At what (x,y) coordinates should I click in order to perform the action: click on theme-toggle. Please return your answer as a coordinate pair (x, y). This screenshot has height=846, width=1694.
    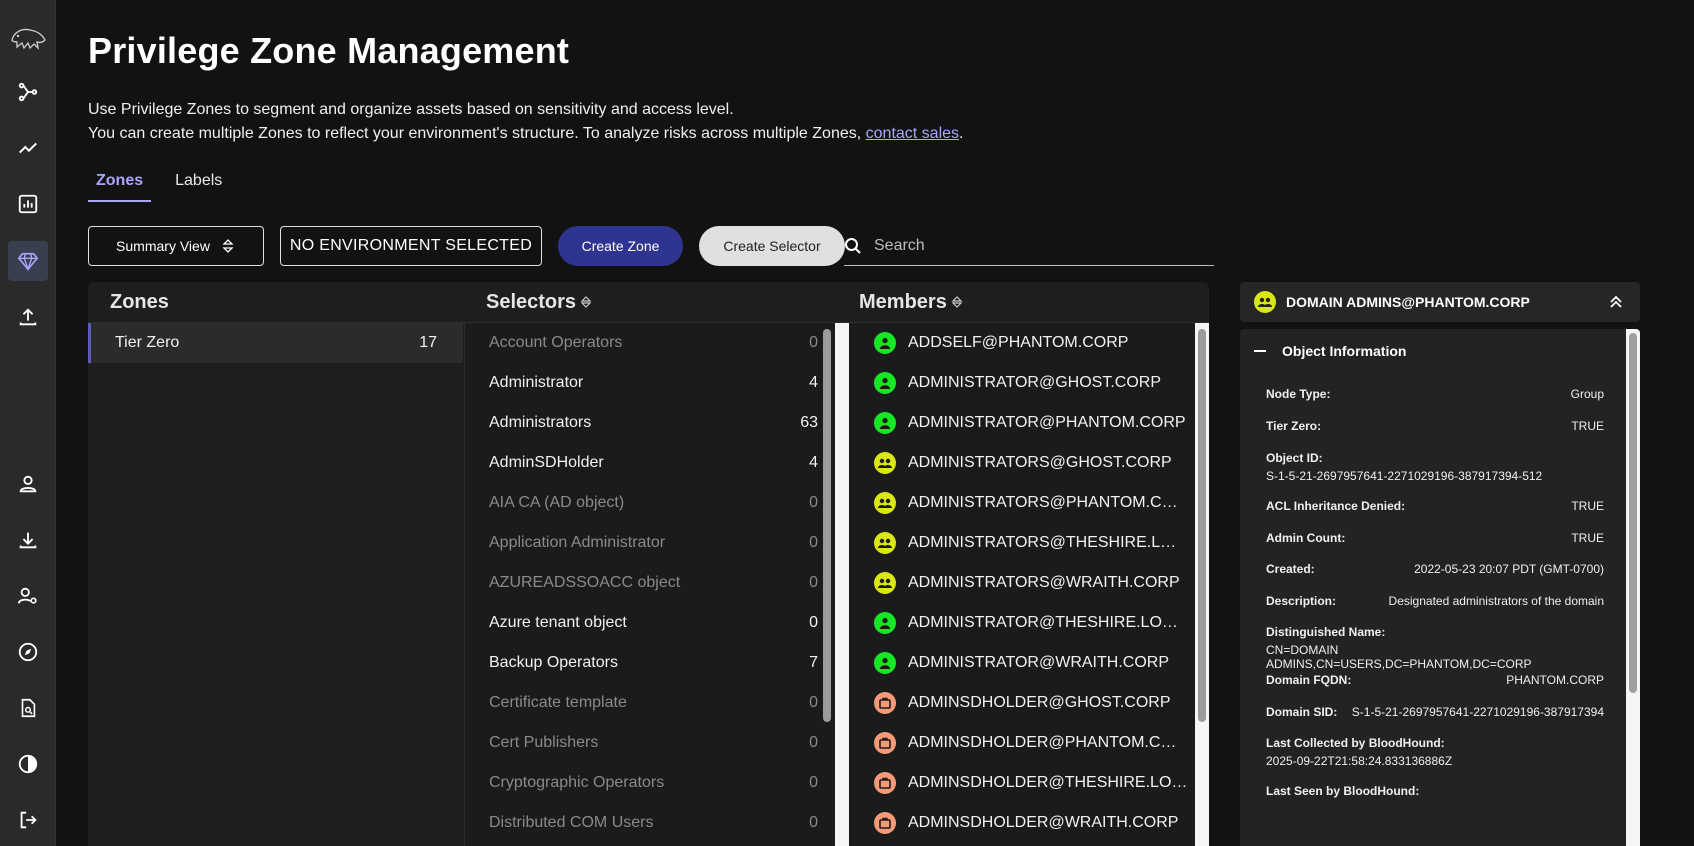
    Looking at the image, I should click on (28, 764).